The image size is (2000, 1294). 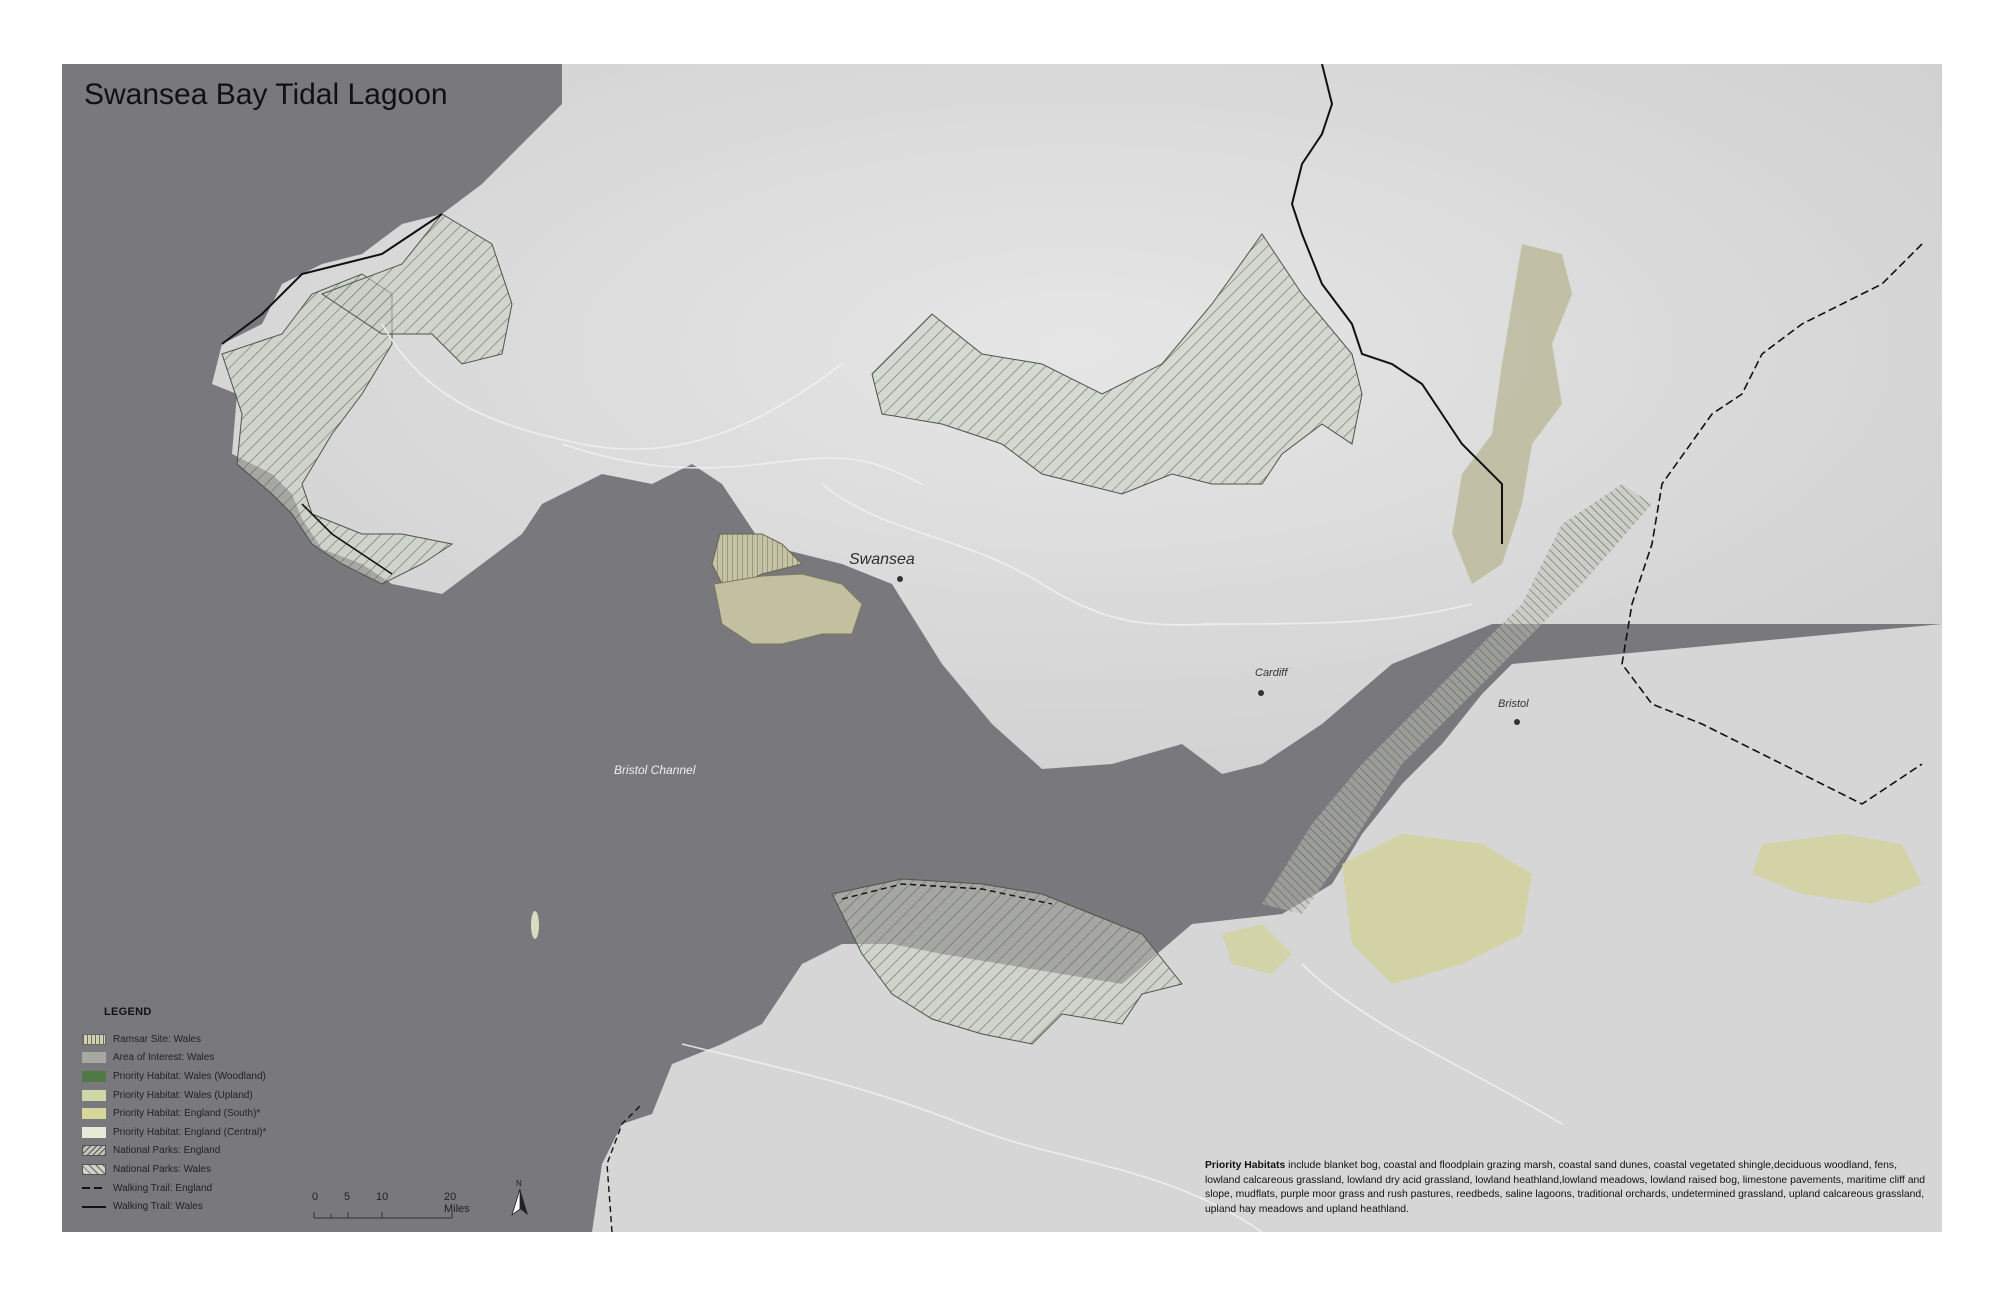 I want to click on legend-swatch-grey-fill, so click(x=94, y=1058).